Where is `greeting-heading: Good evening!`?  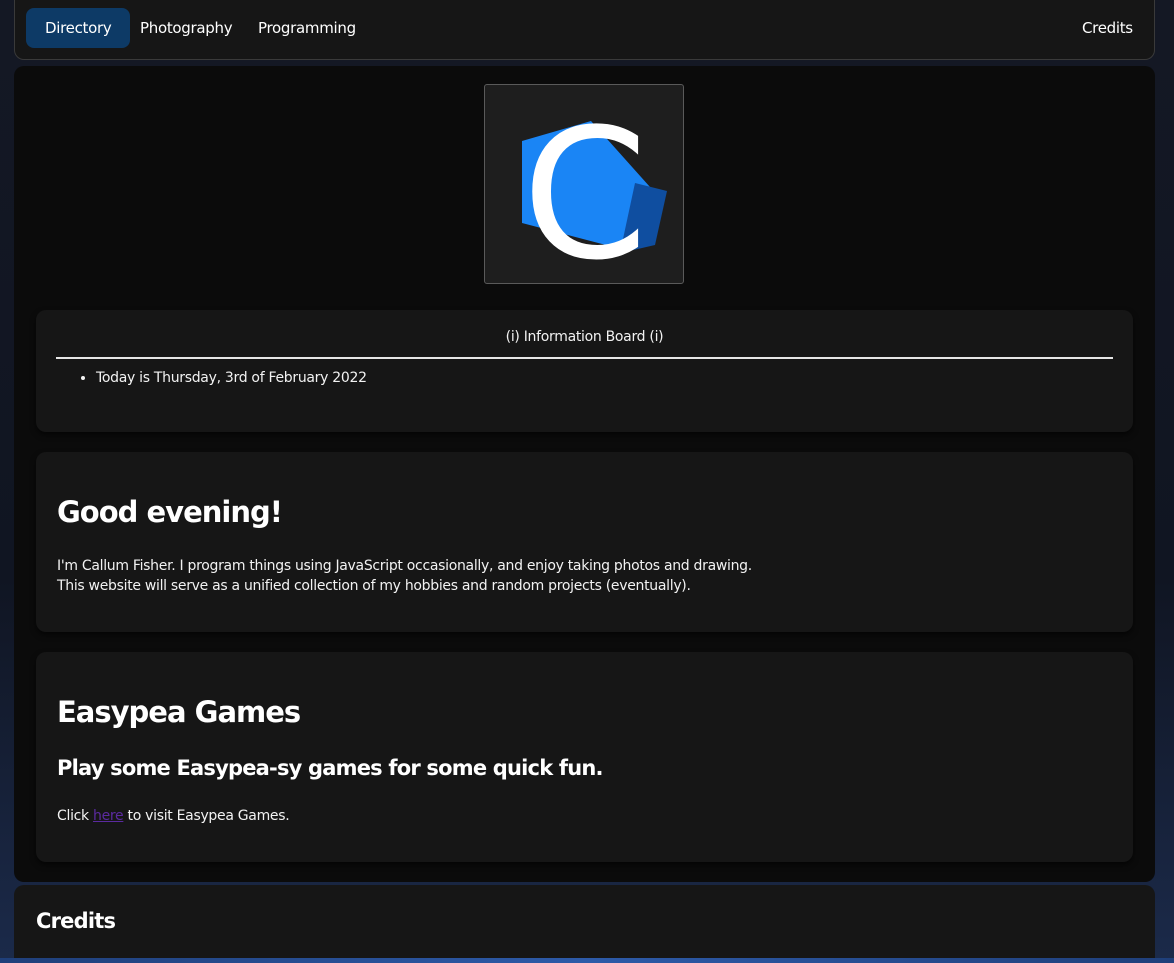
greeting-heading: Good evening! is located at coordinates (170, 512).